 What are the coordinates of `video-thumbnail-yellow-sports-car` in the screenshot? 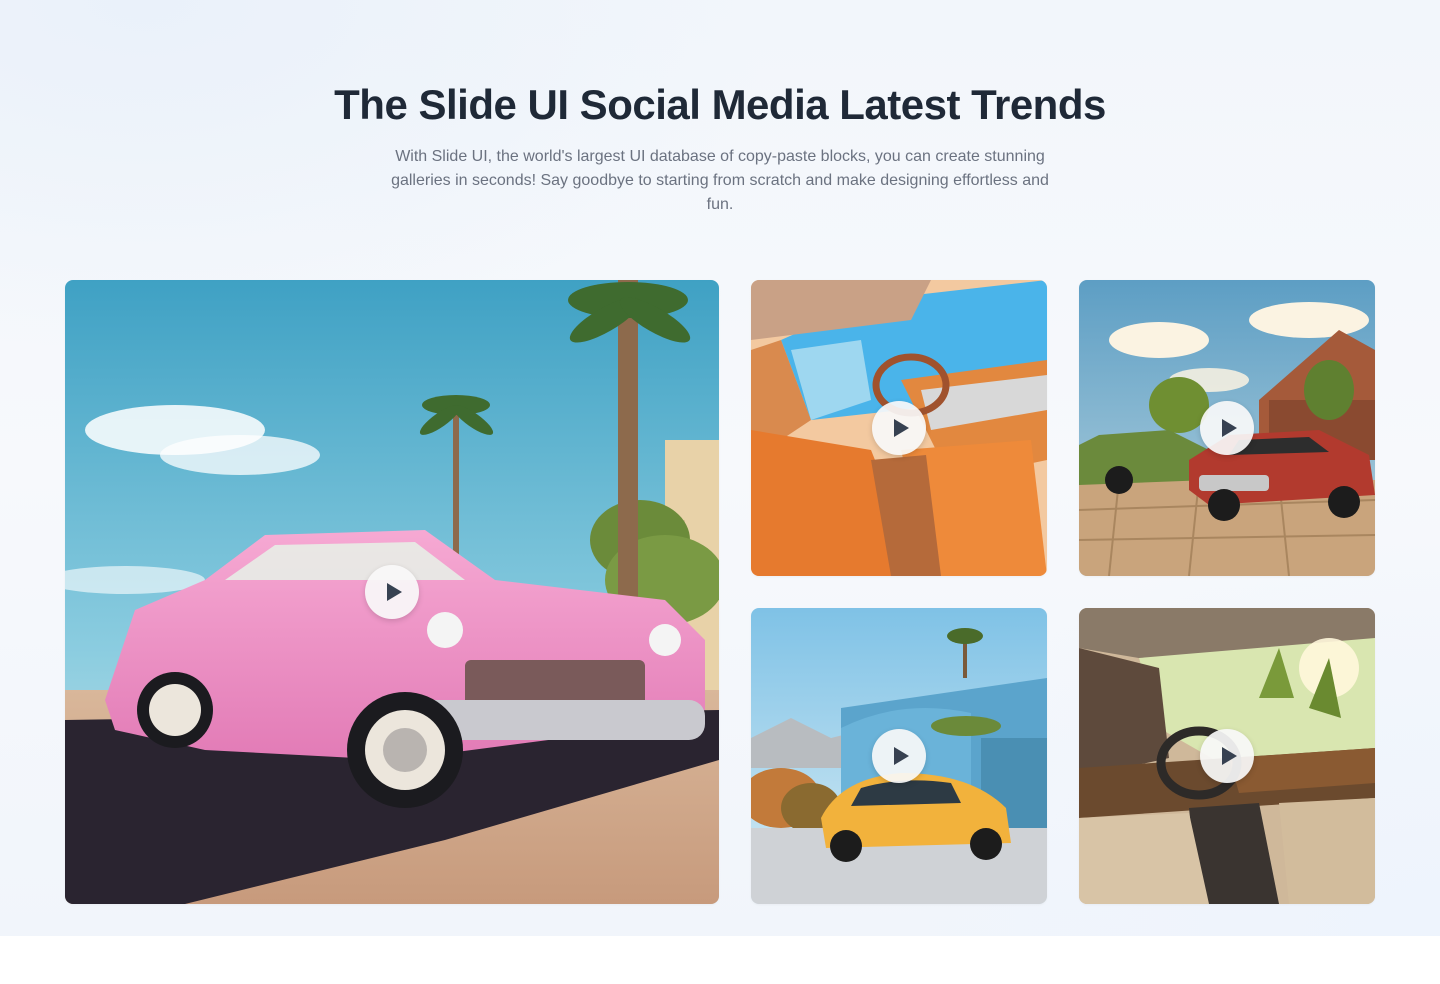 It's located at (899, 756).